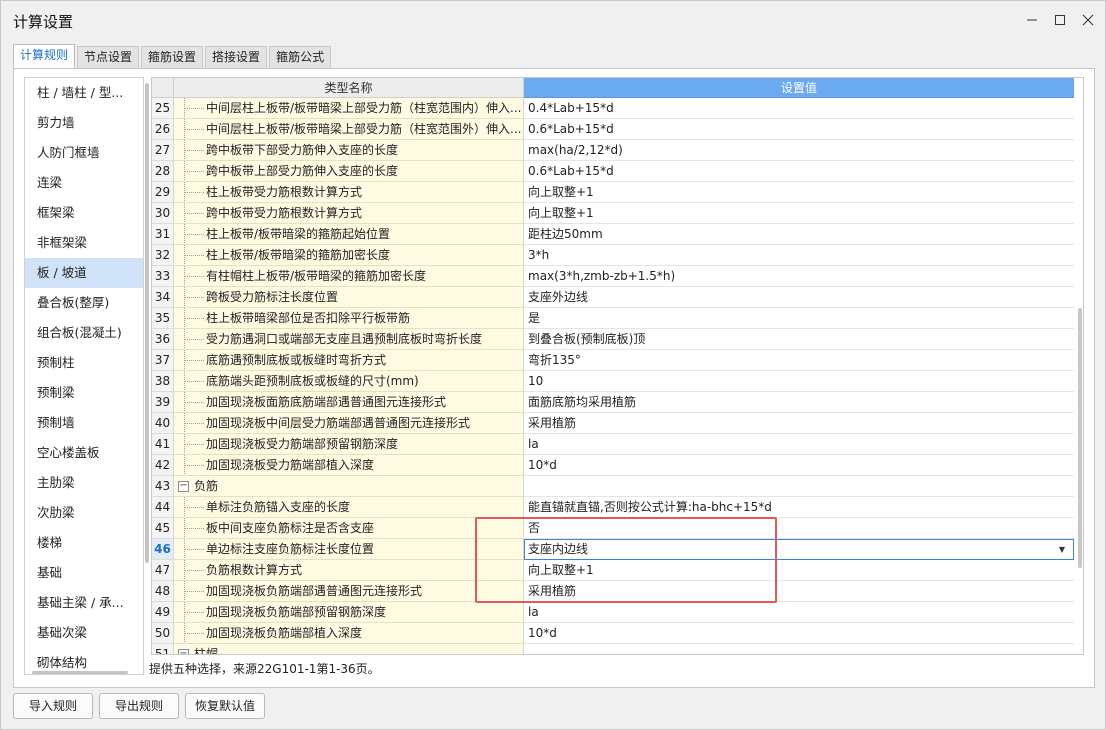 The height and width of the screenshot is (730, 1106). I want to click on maximize-icon, so click(1060, 20).